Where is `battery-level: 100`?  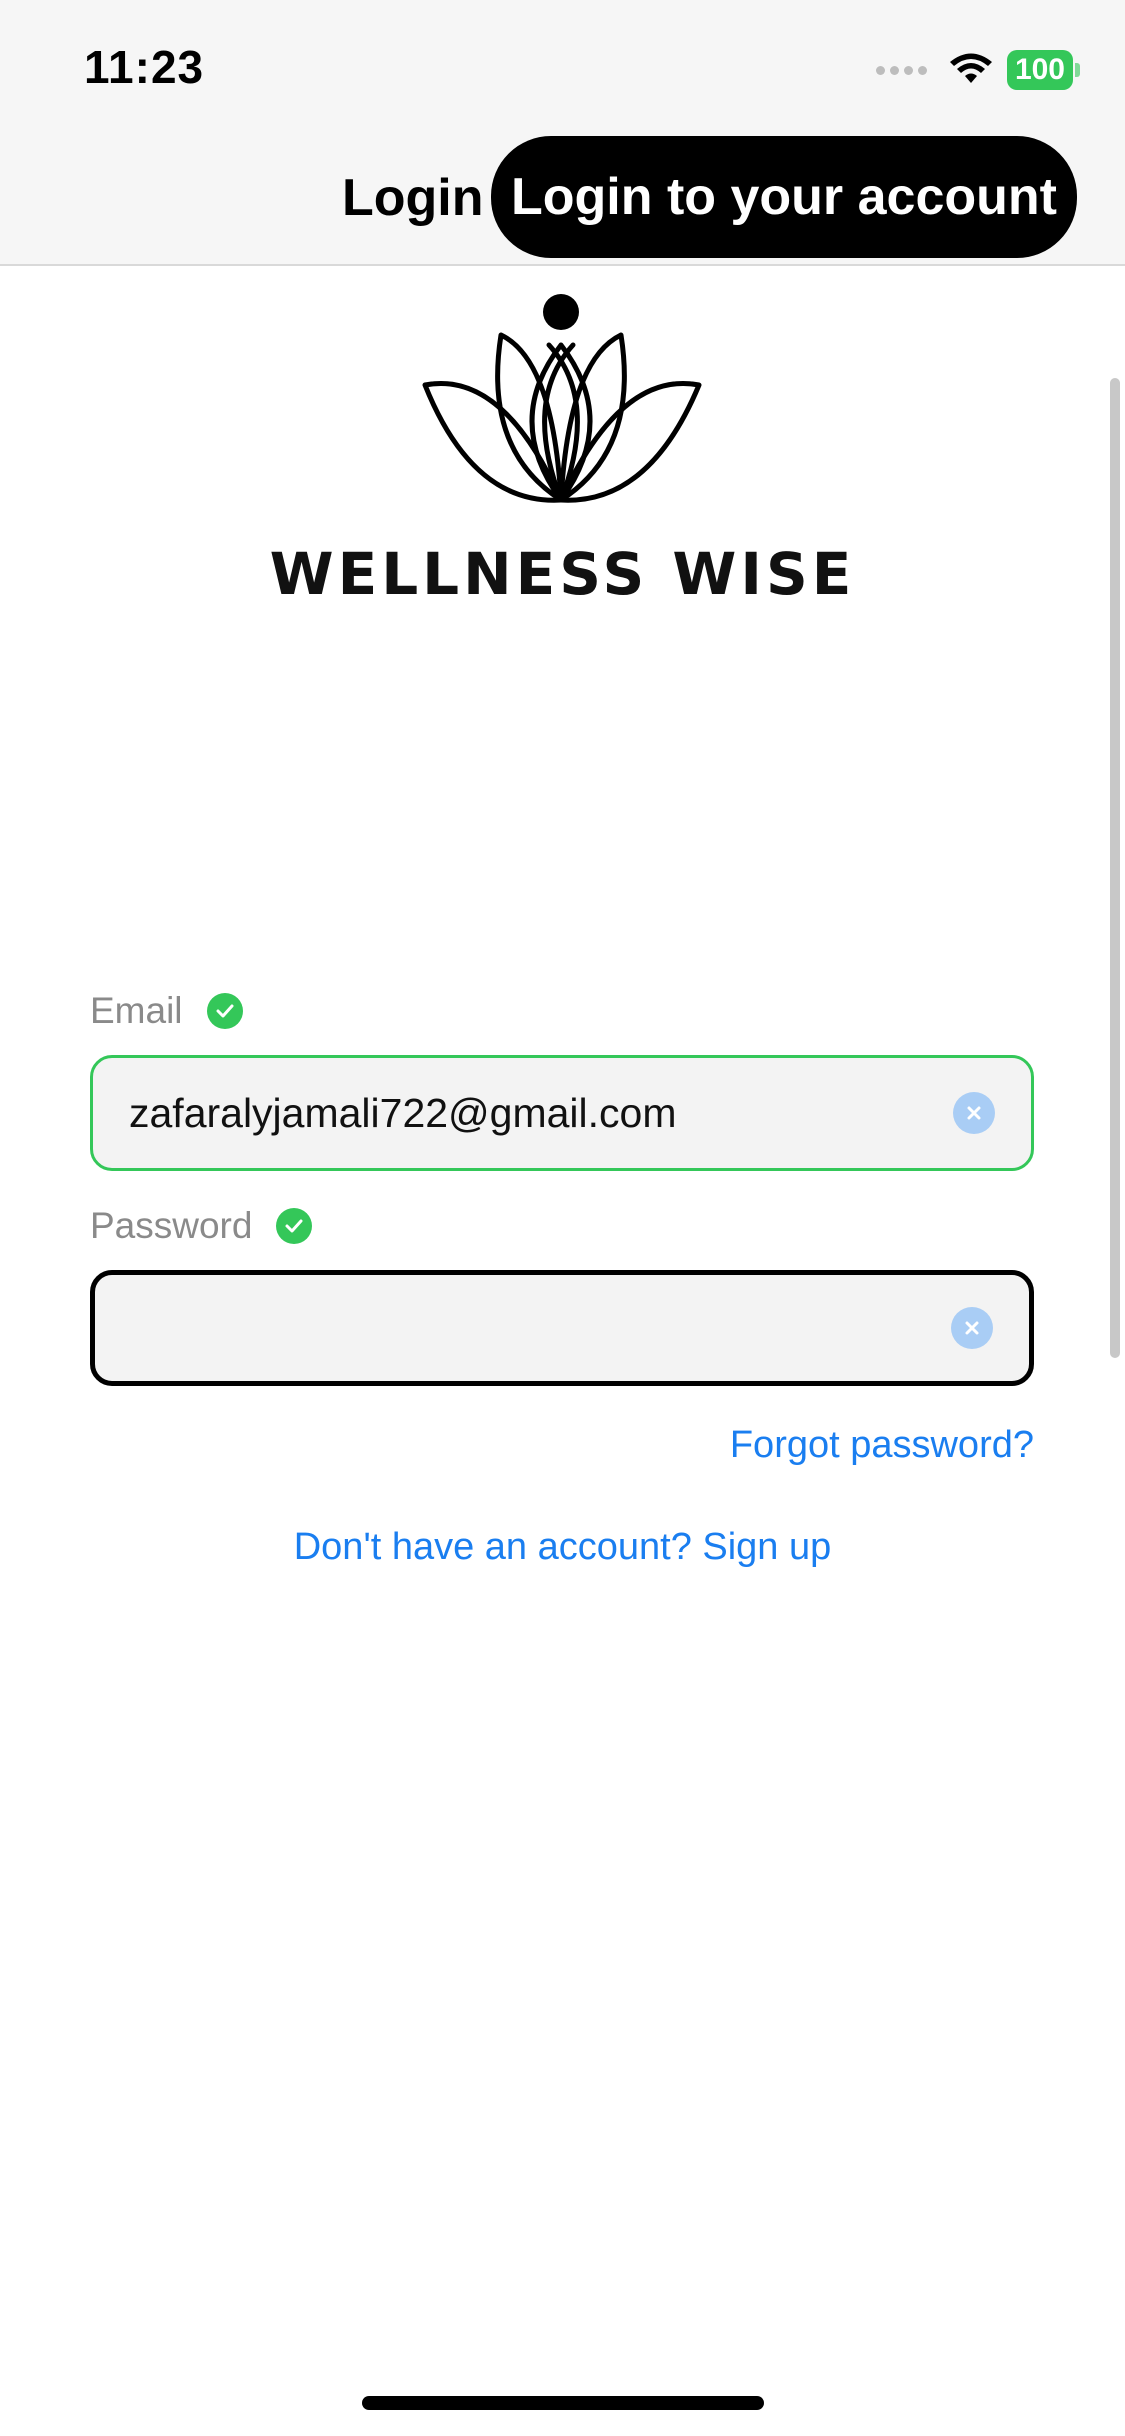 battery-level: 100 is located at coordinates (1039, 70).